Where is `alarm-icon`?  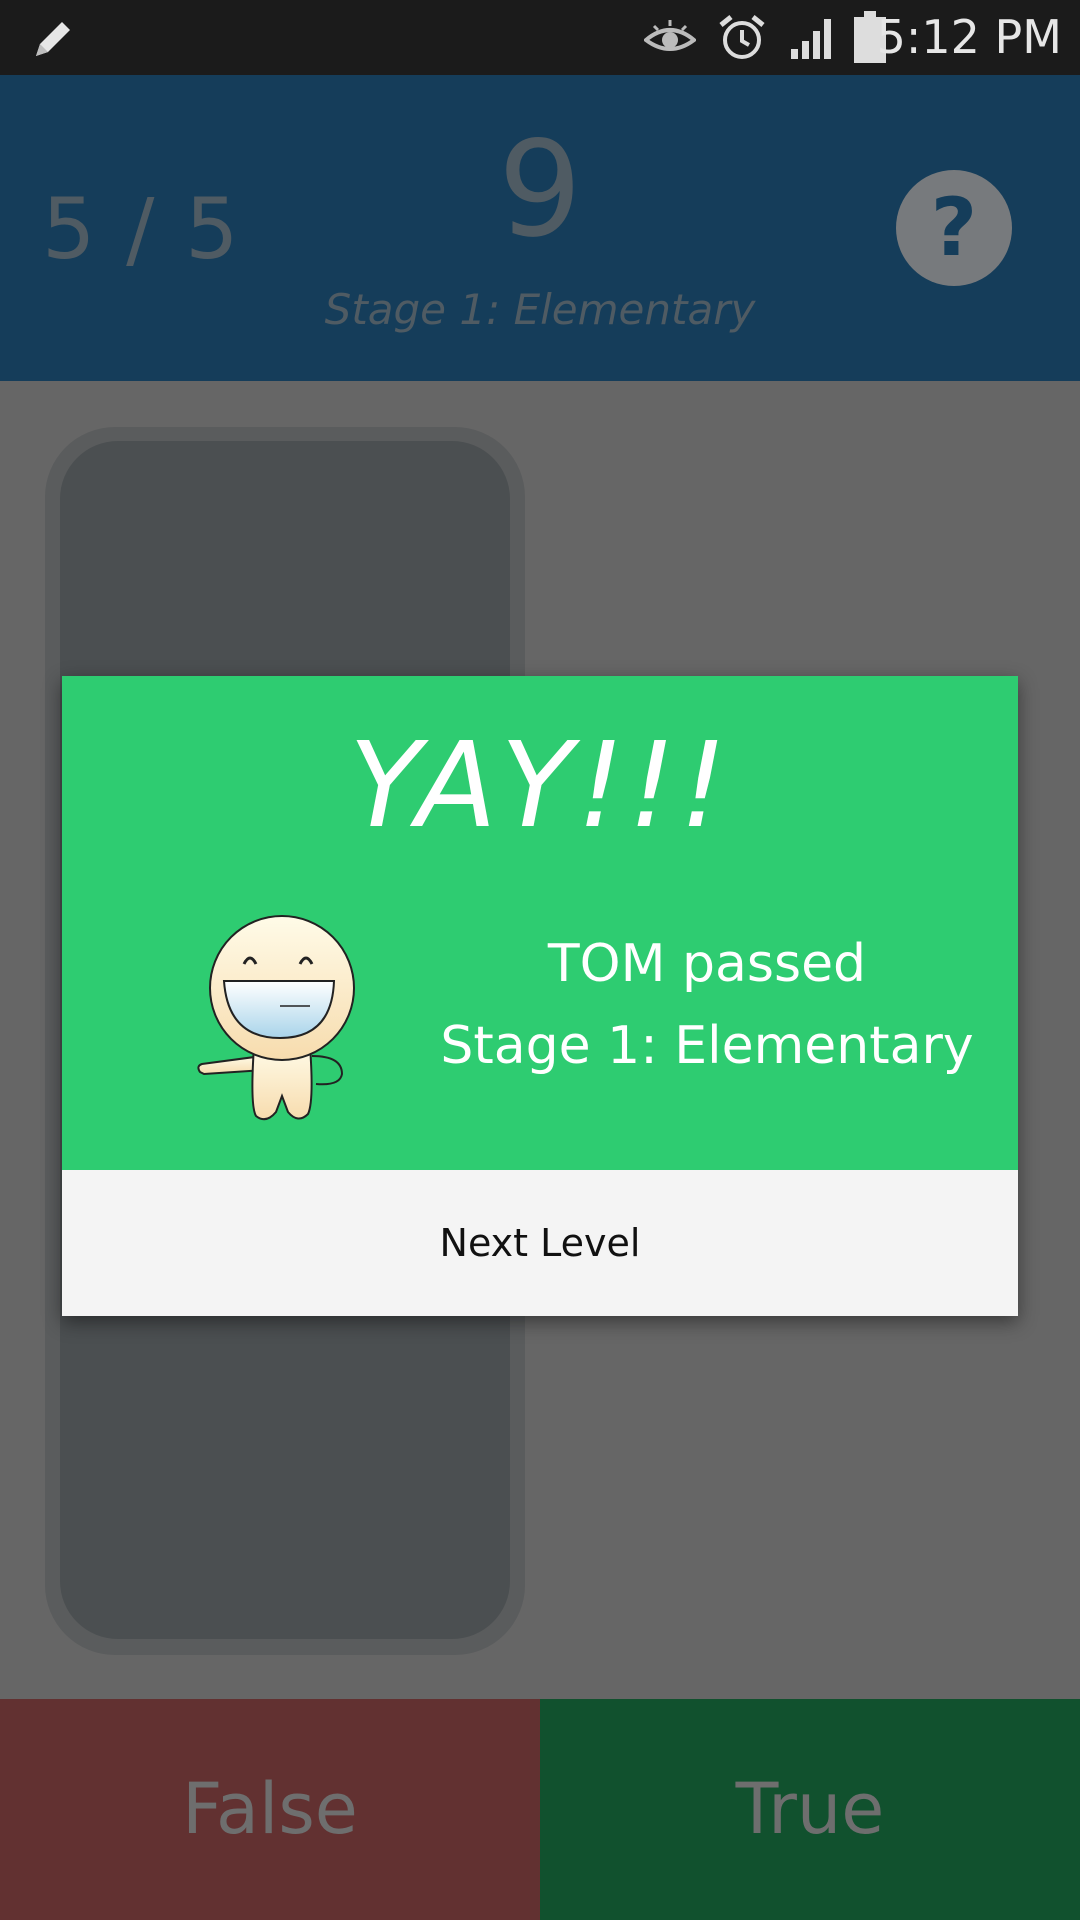 alarm-icon is located at coordinates (742, 37).